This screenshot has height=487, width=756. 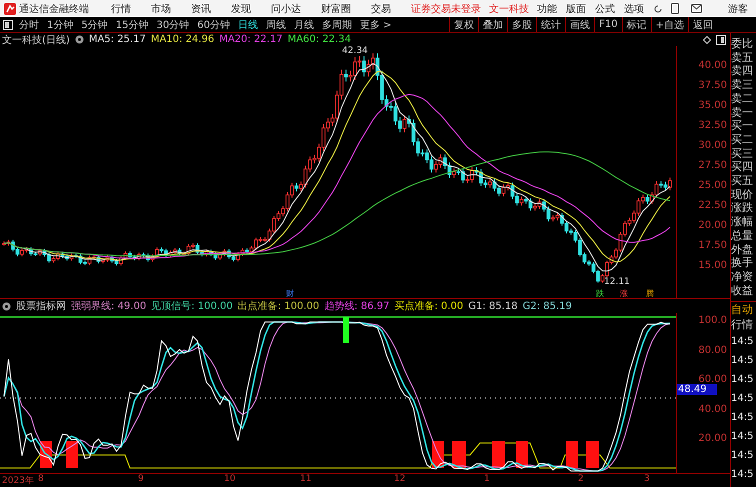 What do you see at coordinates (182, 39) in the screenshot?
I see `moving-average-value: MA10: 24.96` at bounding box center [182, 39].